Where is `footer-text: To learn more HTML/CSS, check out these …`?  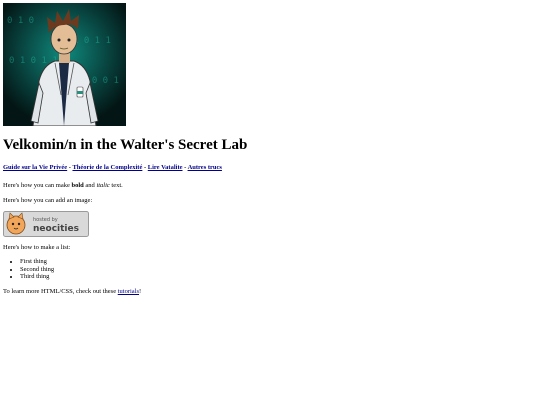 footer-text: To learn more HTML/CSS, check out these … is located at coordinates (270, 291).